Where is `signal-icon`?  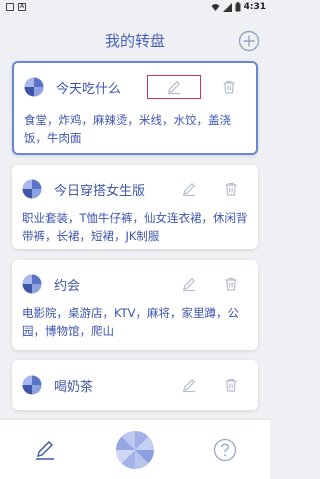
signal-icon is located at coordinates (227, 7).